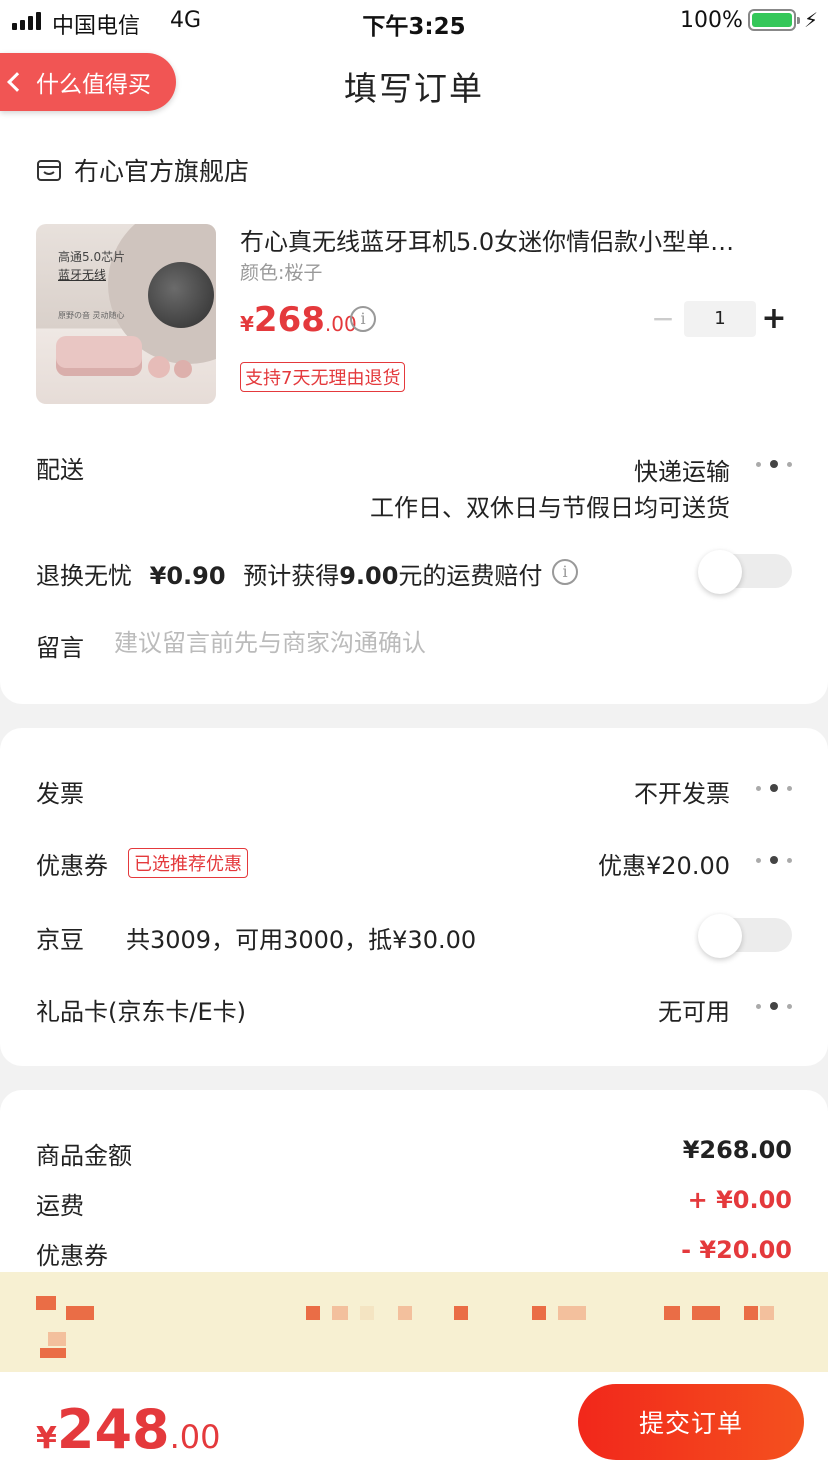  What do you see at coordinates (774, 788) in the screenshot?
I see `invoice-more-icon` at bounding box center [774, 788].